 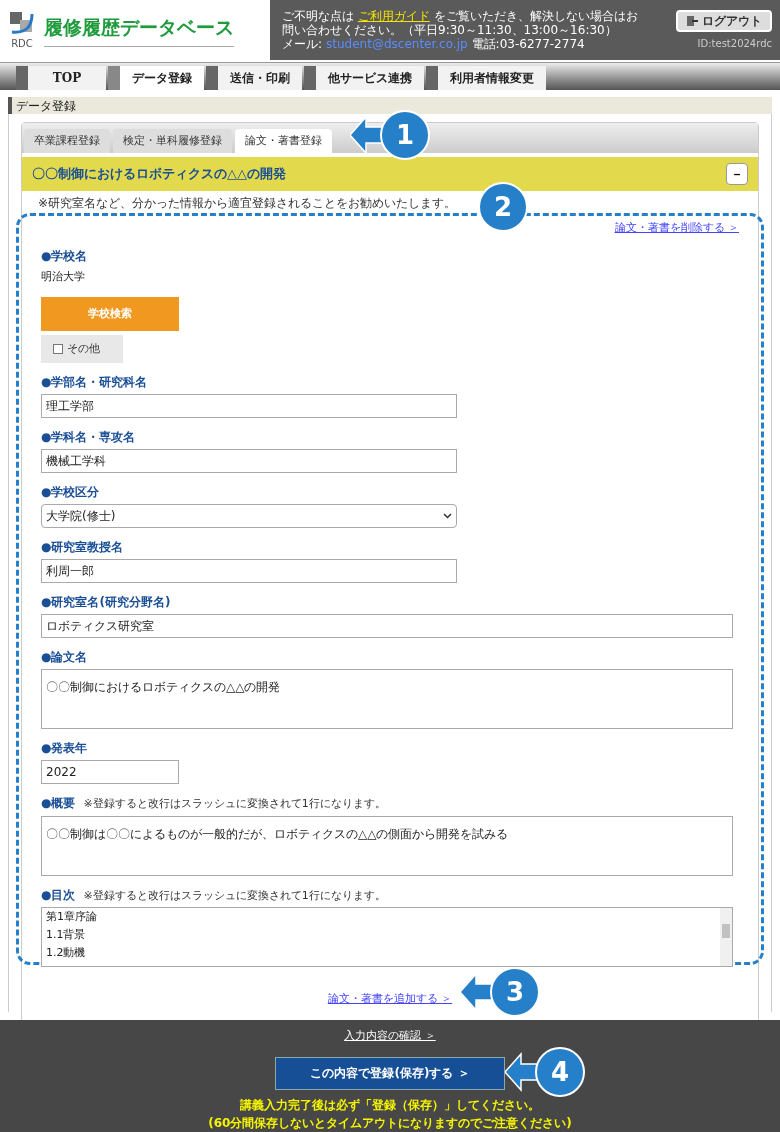 What do you see at coordinates (387, 937) in the screenshot?
I see `textarea-field: 第1章序論 1.1背景 1.2動機` at bounding box center [387, 937].